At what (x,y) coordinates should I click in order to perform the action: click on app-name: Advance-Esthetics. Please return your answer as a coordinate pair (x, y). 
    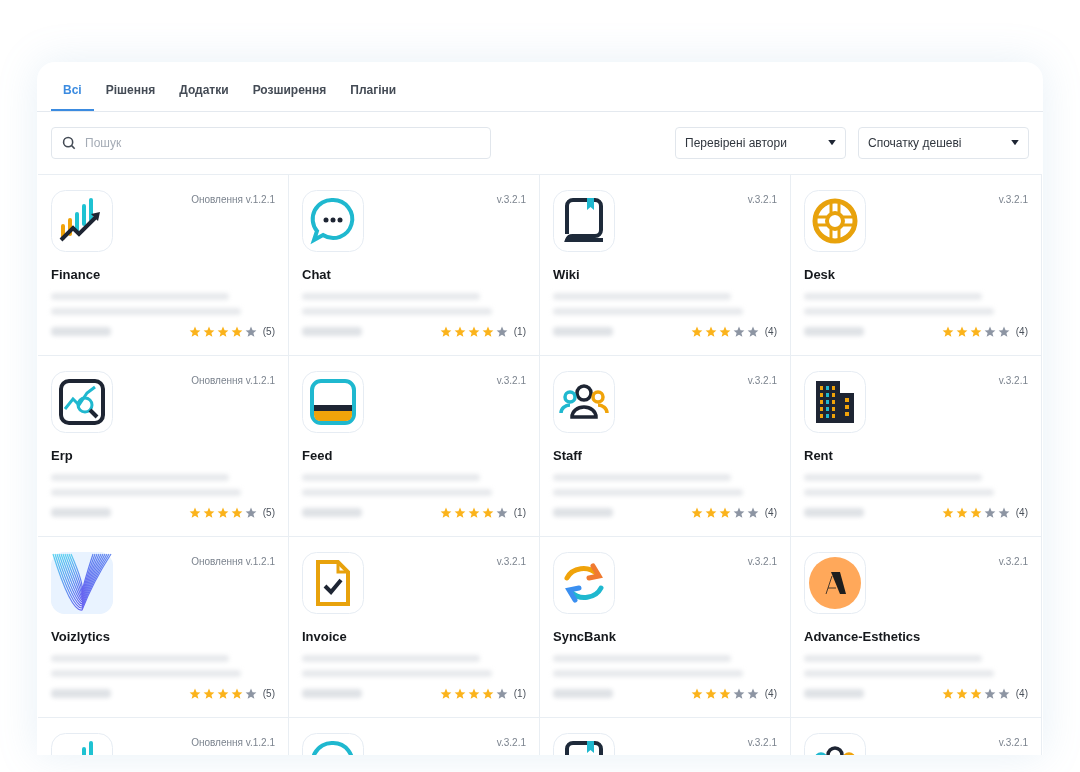
    Looking at the image, I should click on (862, 637).